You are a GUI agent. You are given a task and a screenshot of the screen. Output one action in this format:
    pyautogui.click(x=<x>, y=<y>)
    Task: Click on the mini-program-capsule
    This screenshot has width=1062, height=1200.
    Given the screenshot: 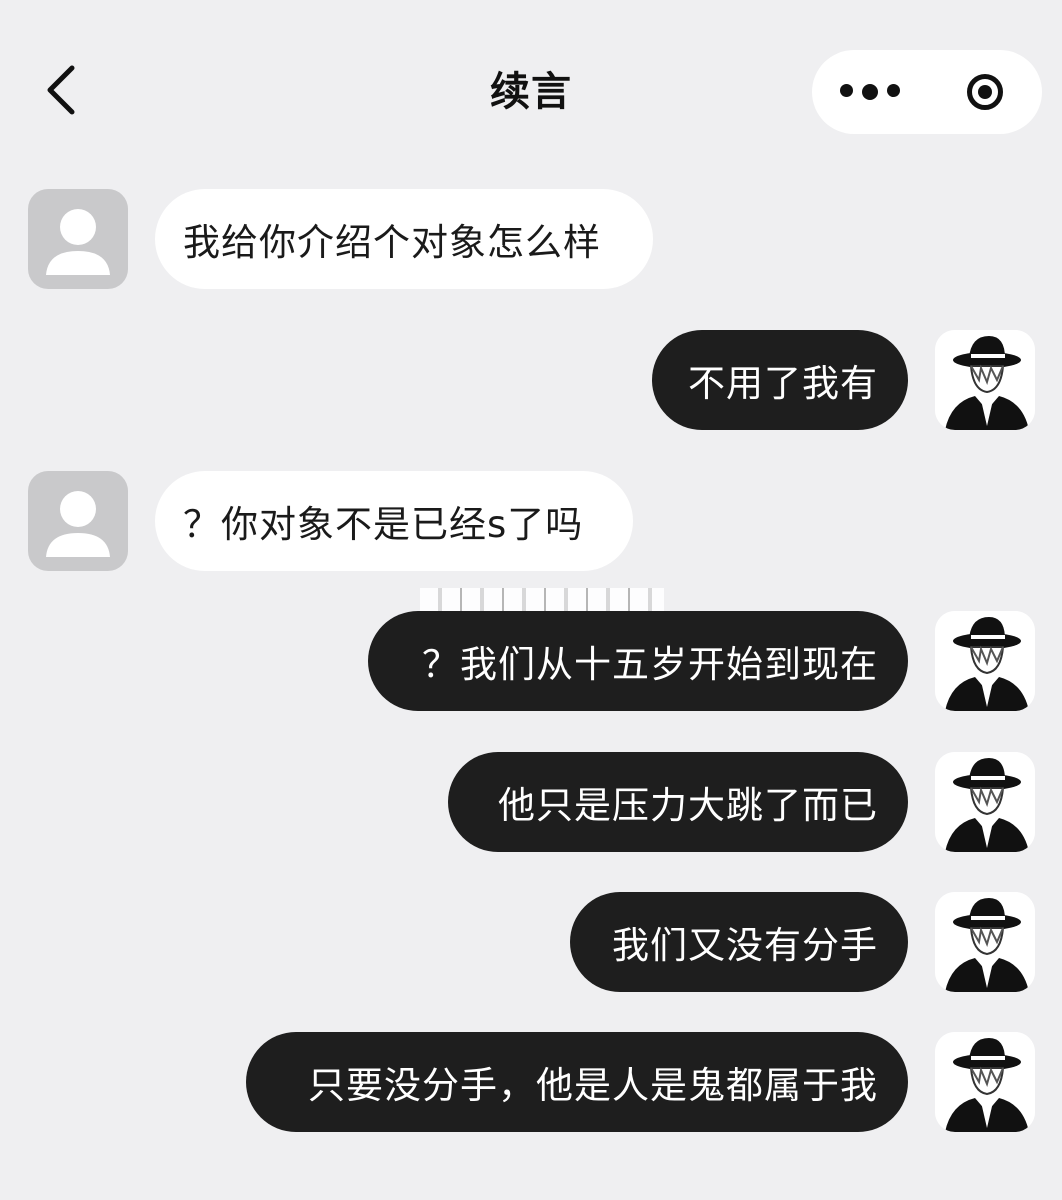 What is the action you would take?
    pyautogui.click(x=927, y=92)
    